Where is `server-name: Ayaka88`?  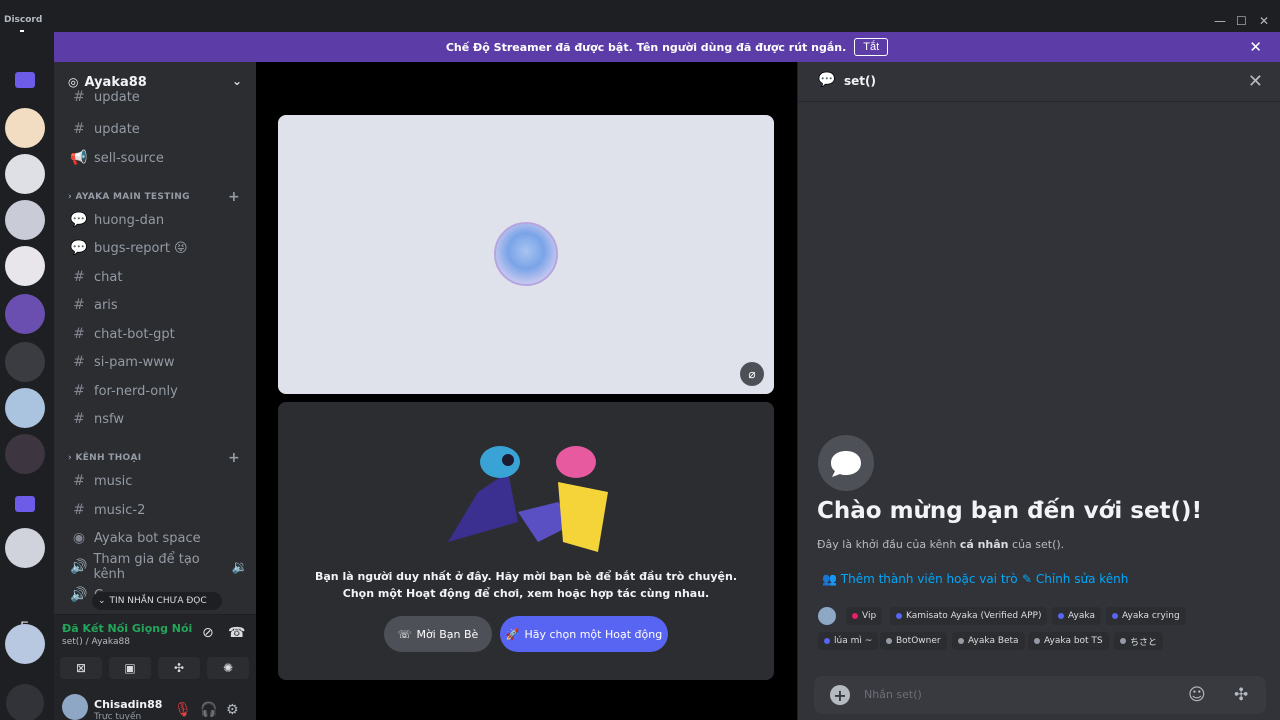
server-name: Ayaka88 is located at coordinates (115, 82).